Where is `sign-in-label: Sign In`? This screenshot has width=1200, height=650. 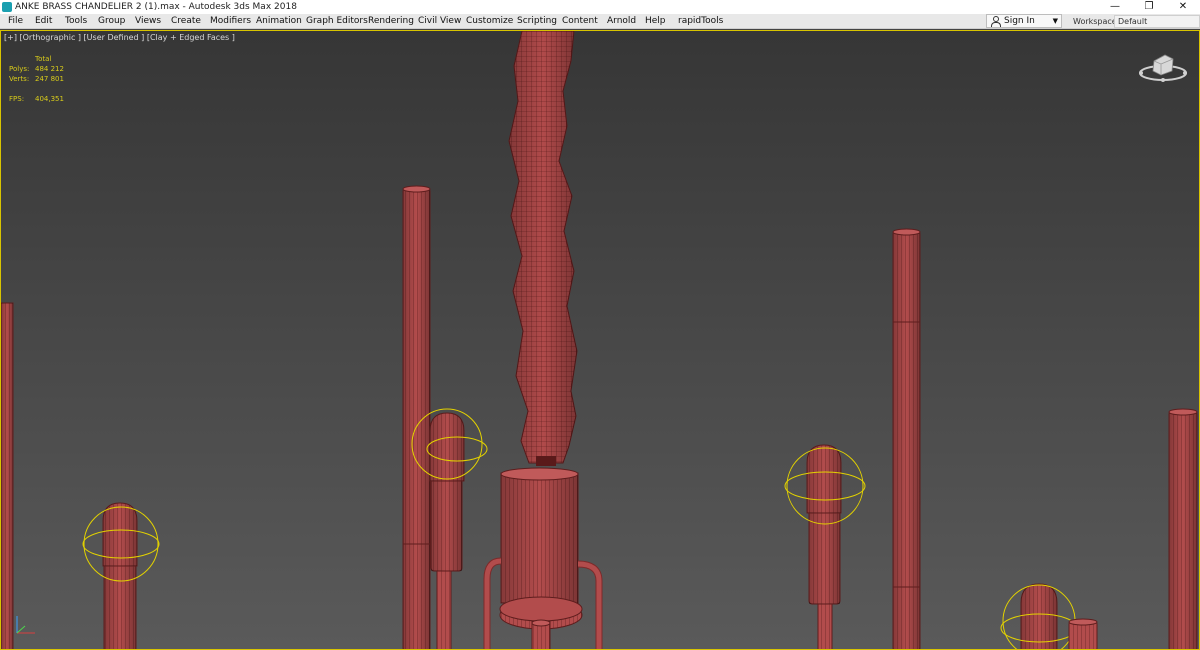 sign-in-label: Sign In is located at coordinates (1019, 21).